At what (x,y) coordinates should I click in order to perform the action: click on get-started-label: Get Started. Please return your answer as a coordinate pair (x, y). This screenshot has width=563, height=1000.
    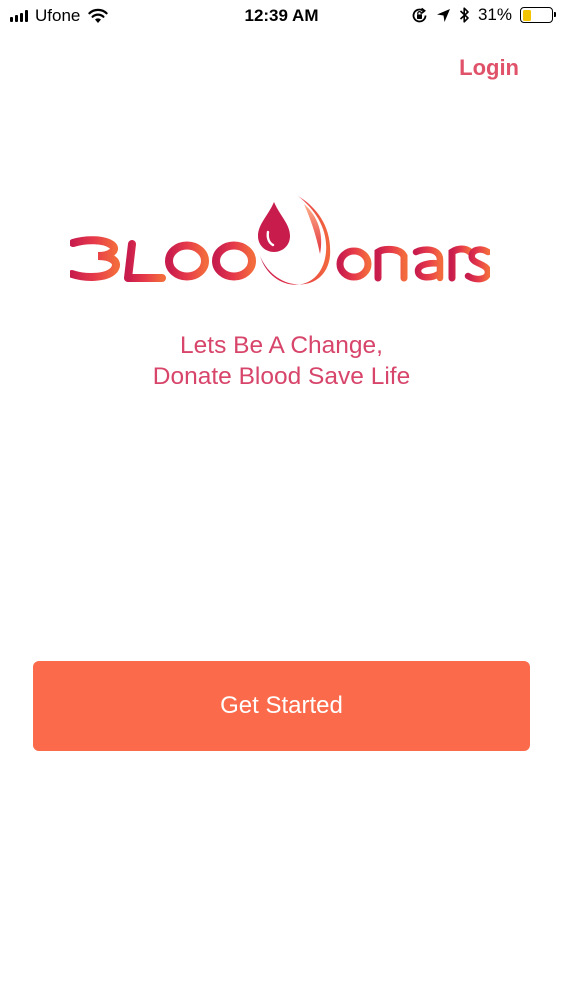
    Looking at the image, I should click on (281, 705).